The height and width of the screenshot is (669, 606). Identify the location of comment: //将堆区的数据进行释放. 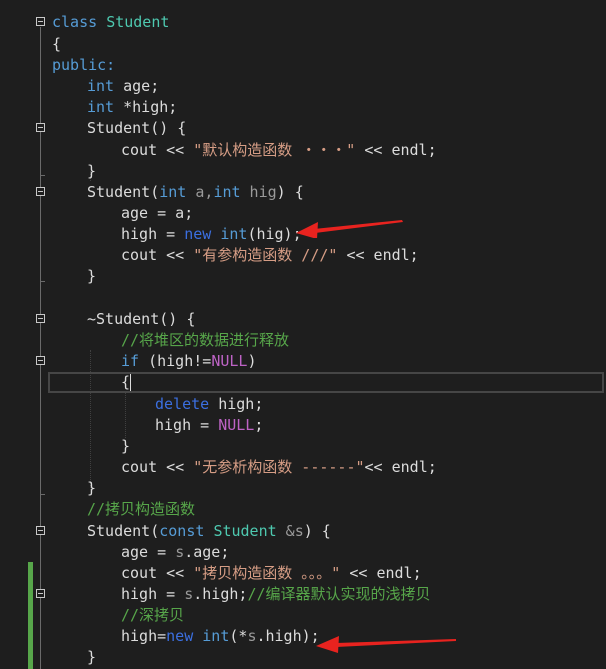
(205, 340).